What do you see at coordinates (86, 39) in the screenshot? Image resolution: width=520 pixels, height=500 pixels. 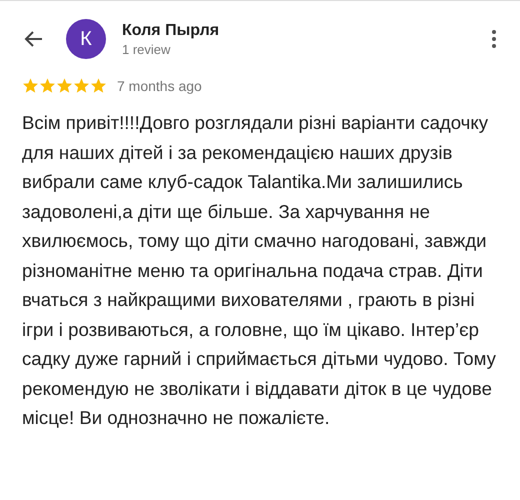 I see `avatar: К` at bounding box center [86, 39].